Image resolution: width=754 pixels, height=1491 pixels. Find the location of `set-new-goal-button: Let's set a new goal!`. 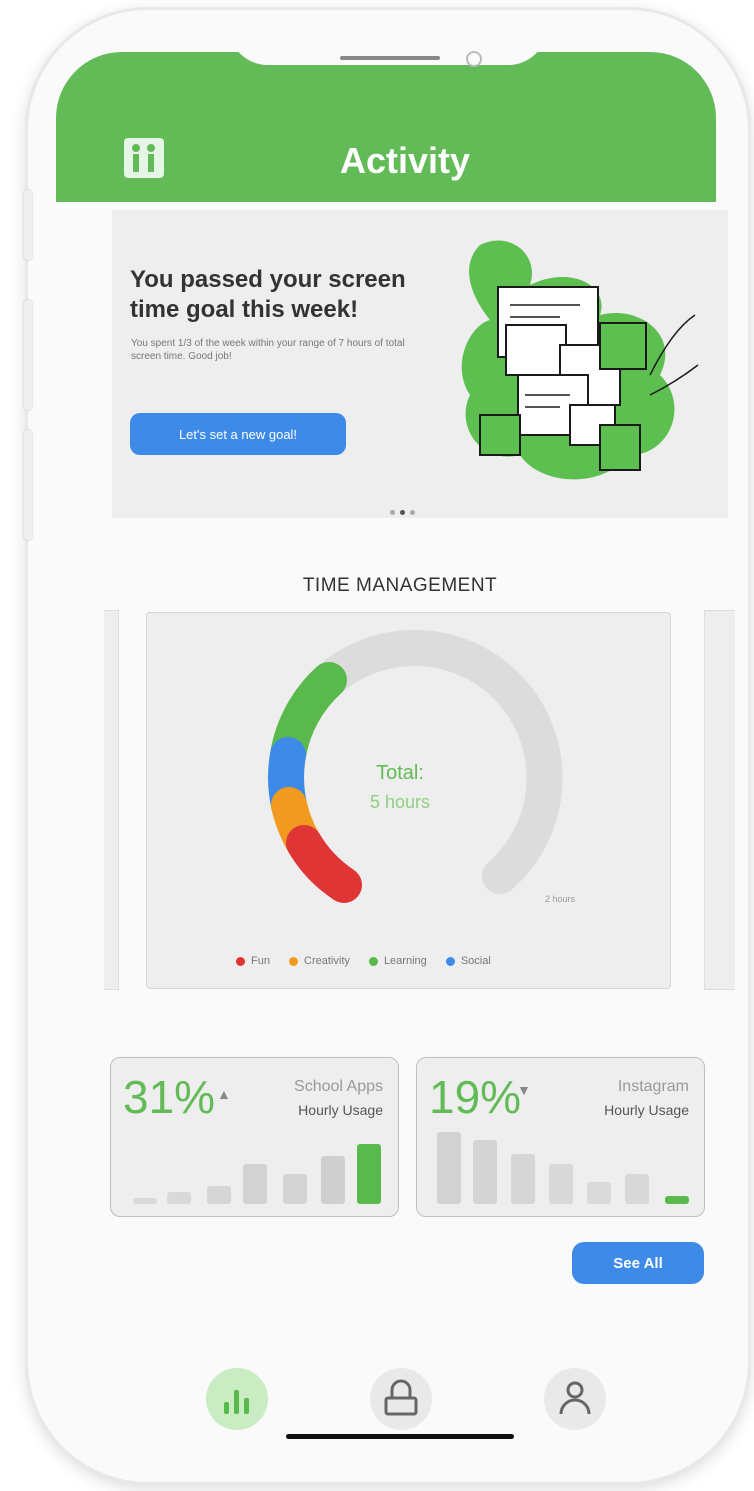

set-new-goal-button: Let's set a new goal! is located at coordinates (238, 434).